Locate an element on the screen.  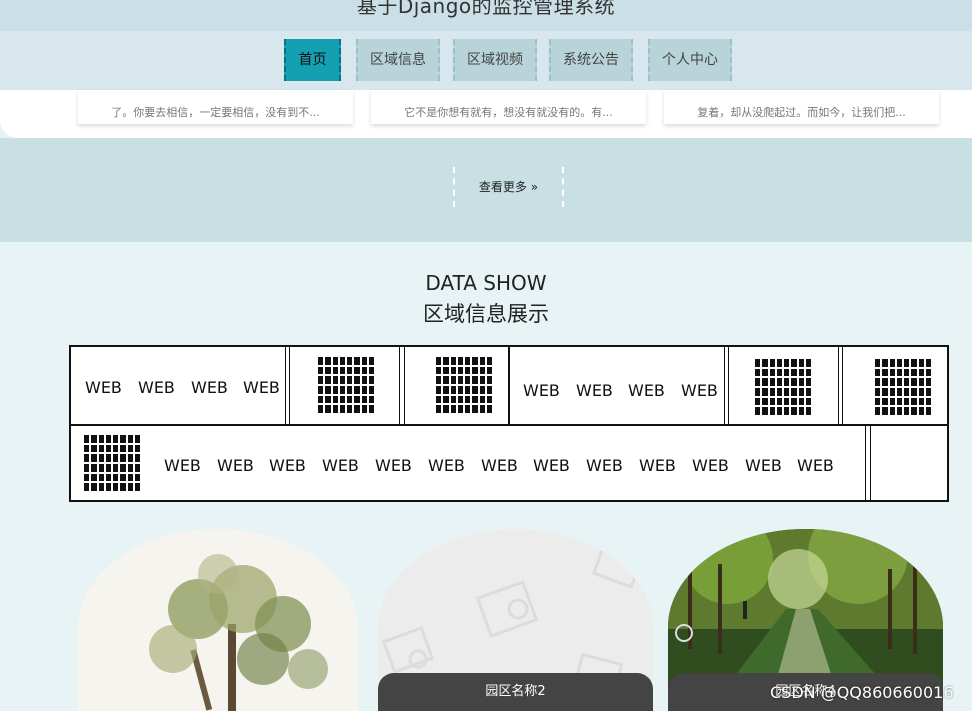
gallery-card is located at coordinates (218, 620).